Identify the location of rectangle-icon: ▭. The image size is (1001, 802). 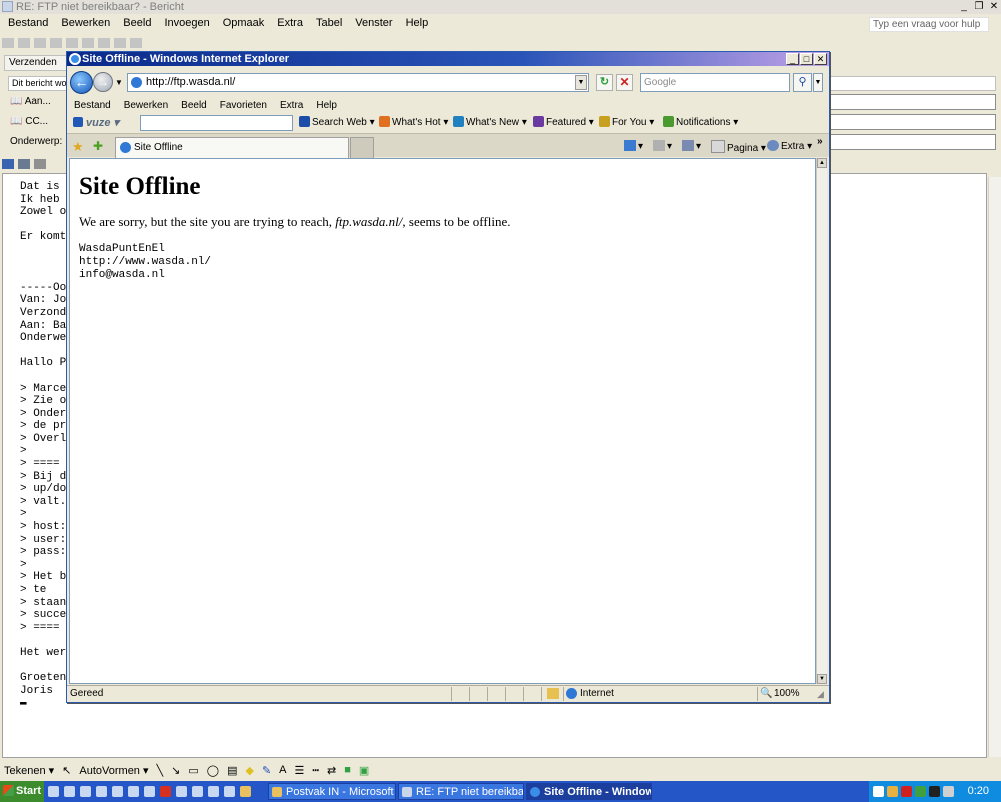
(193, 770).